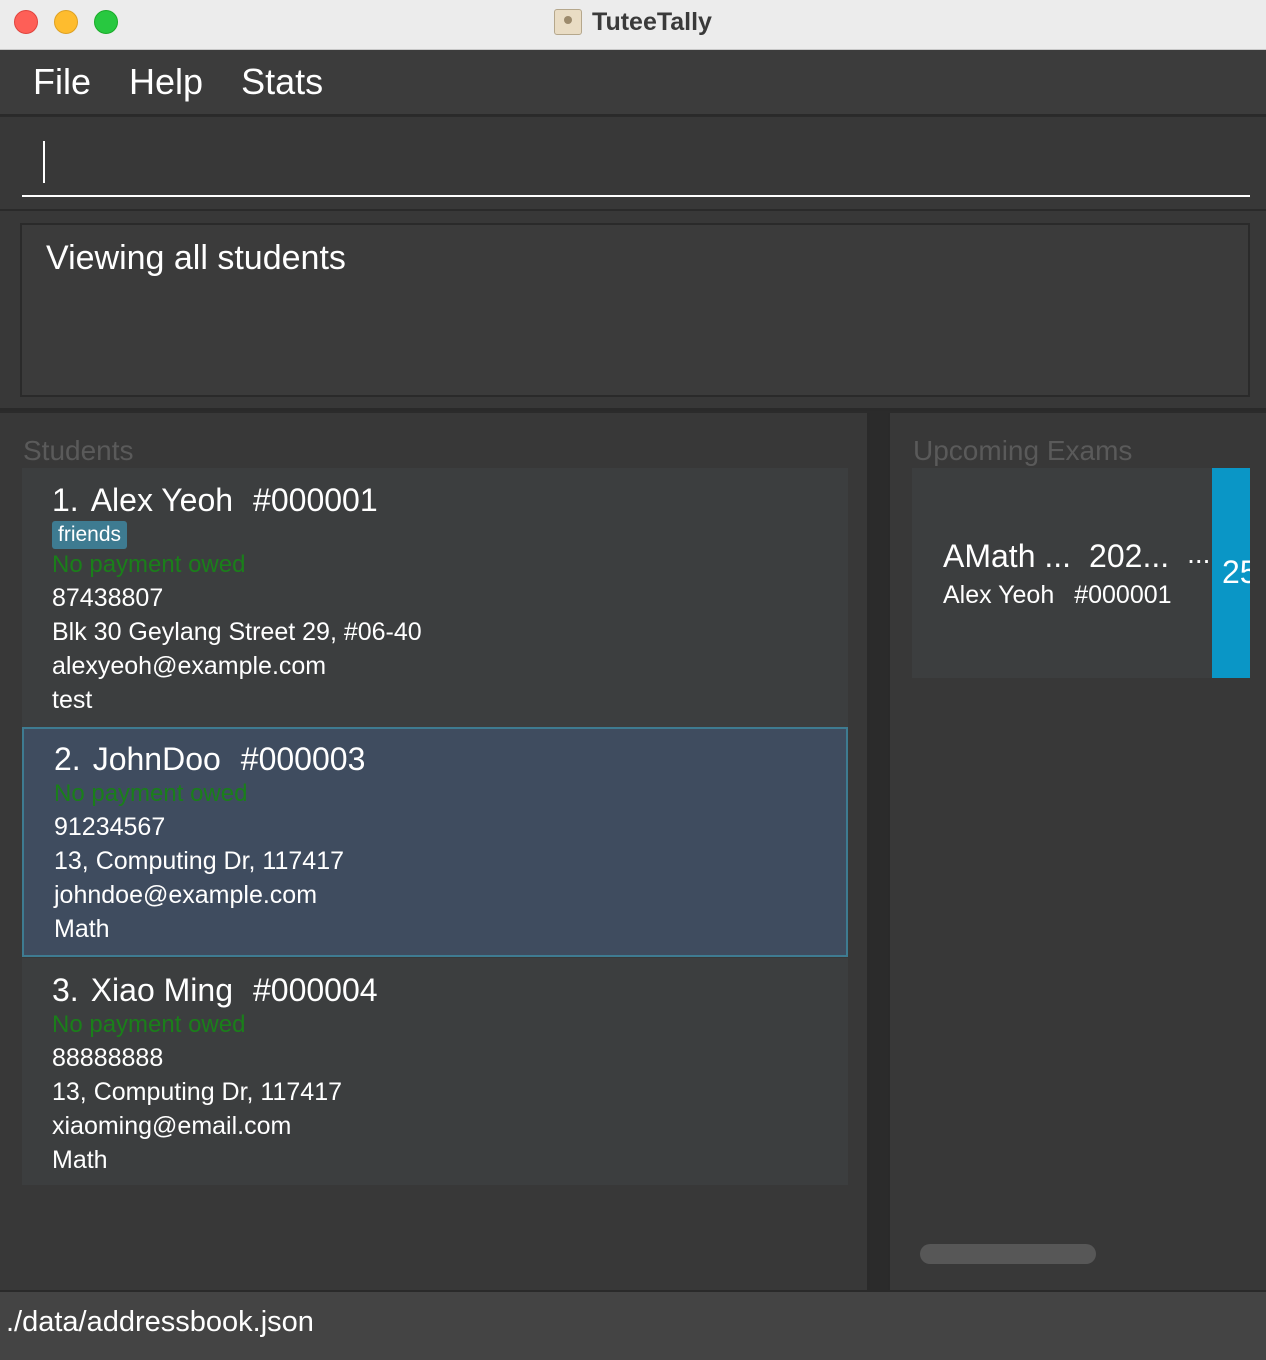 This screenshot has height=1360, width=1266. I want to click on student-index: 3., so click(65, 990).